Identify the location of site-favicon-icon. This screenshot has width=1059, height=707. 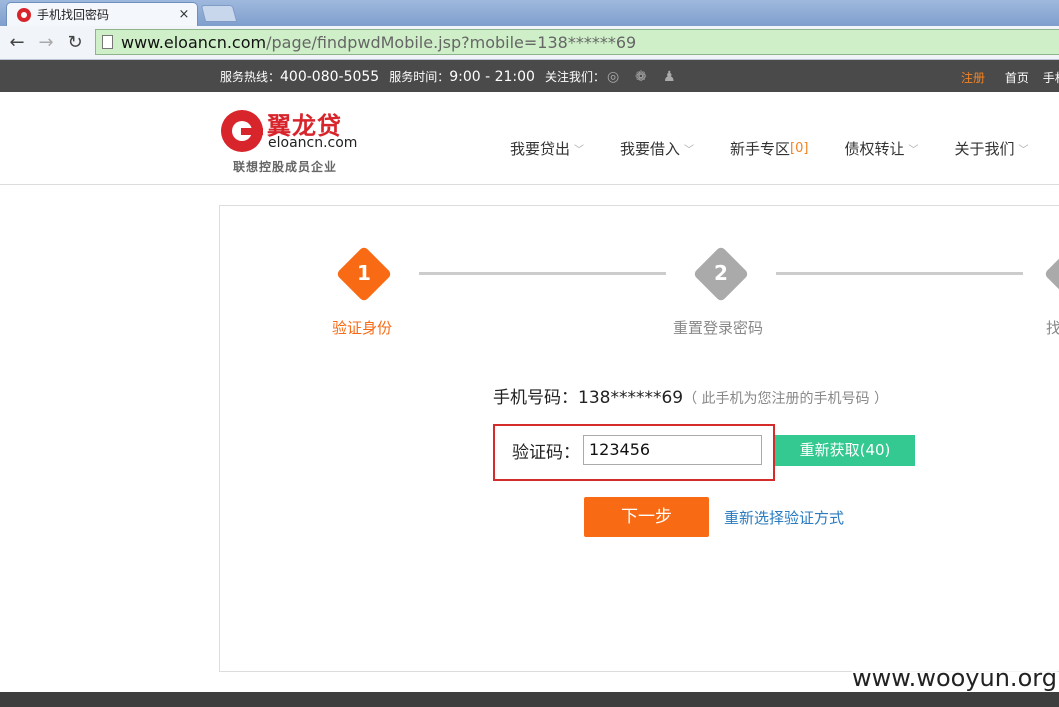
(24, 14).